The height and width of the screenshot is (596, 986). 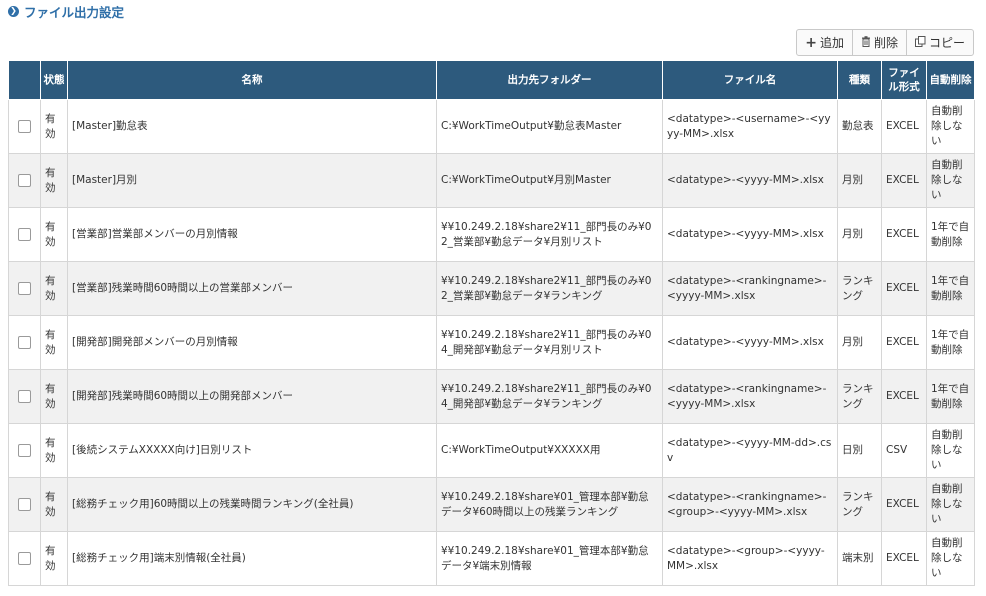 I want to click on header-filename: ファイル名, so click(x=750, y=80).